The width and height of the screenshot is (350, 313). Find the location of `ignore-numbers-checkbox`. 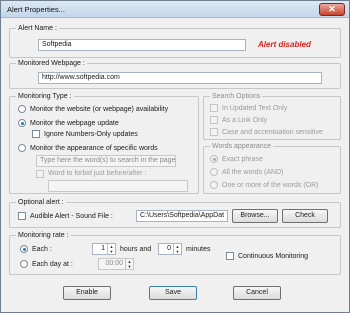

ignore-numbers-checkbox is located at coordinates (36, 134).